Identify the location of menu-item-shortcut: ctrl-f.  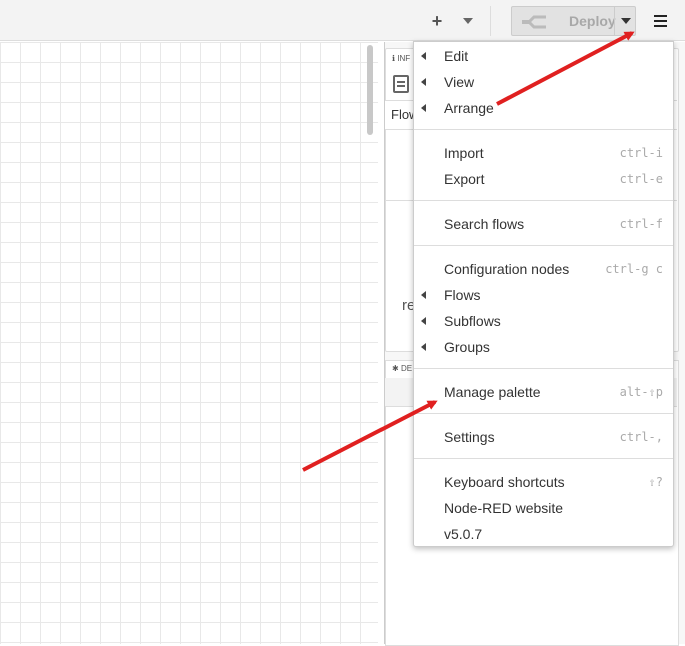
(641, 224).